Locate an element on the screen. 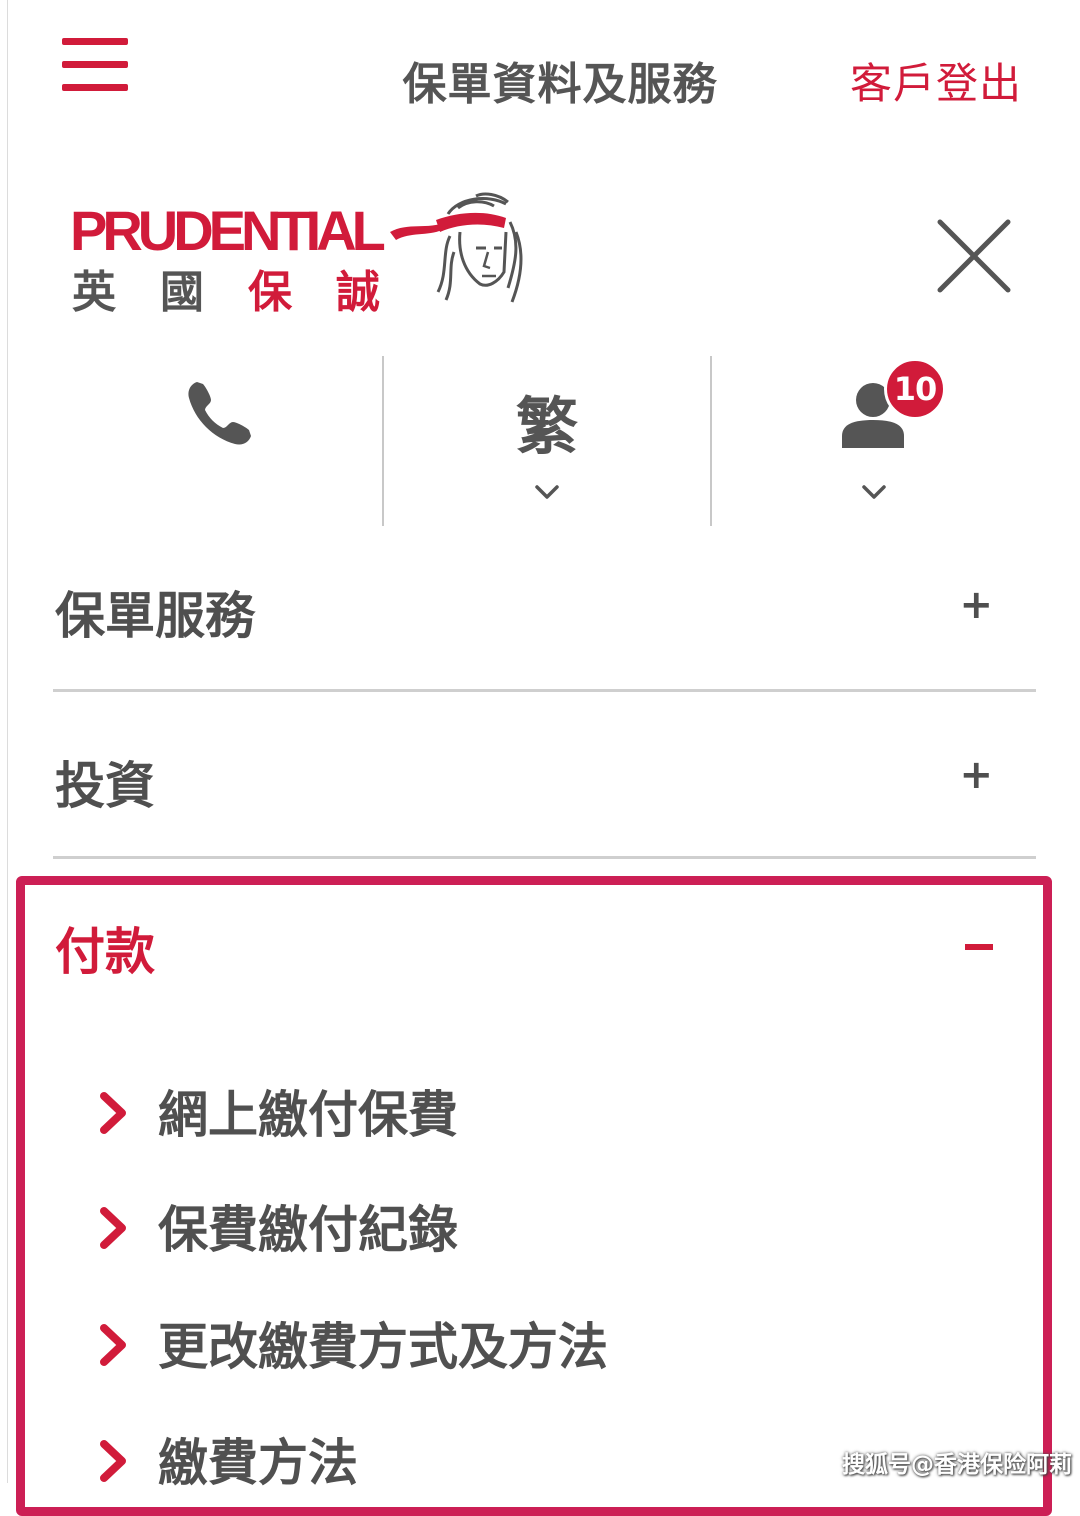 The image size is (1080, 1516). language-label: 繁 is located at coordinates (546, 426).